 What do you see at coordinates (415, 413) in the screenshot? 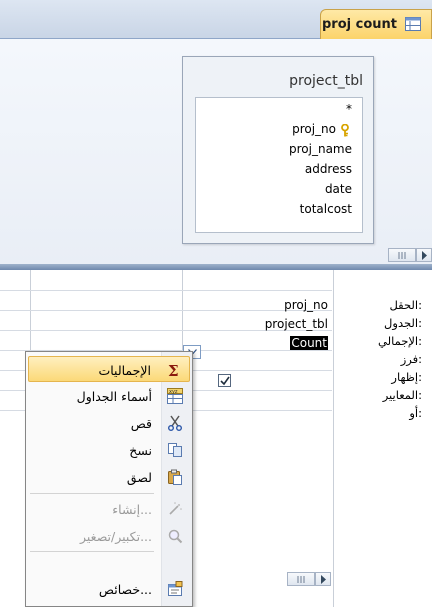
I see `row-label-or: أو:` at bounding box center [415, 413].